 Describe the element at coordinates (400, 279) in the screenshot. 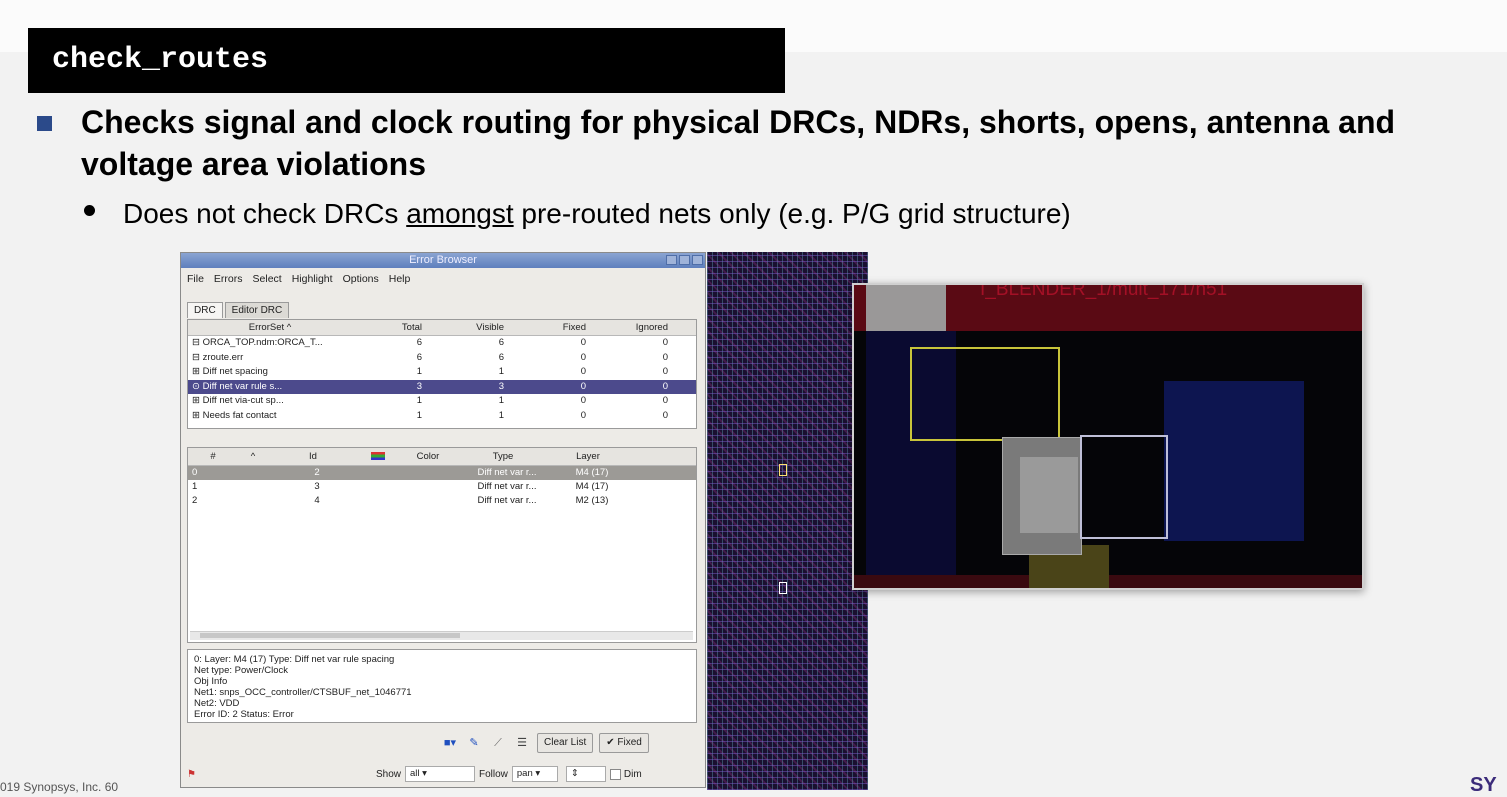

I see `menu-help: Help` at that location.